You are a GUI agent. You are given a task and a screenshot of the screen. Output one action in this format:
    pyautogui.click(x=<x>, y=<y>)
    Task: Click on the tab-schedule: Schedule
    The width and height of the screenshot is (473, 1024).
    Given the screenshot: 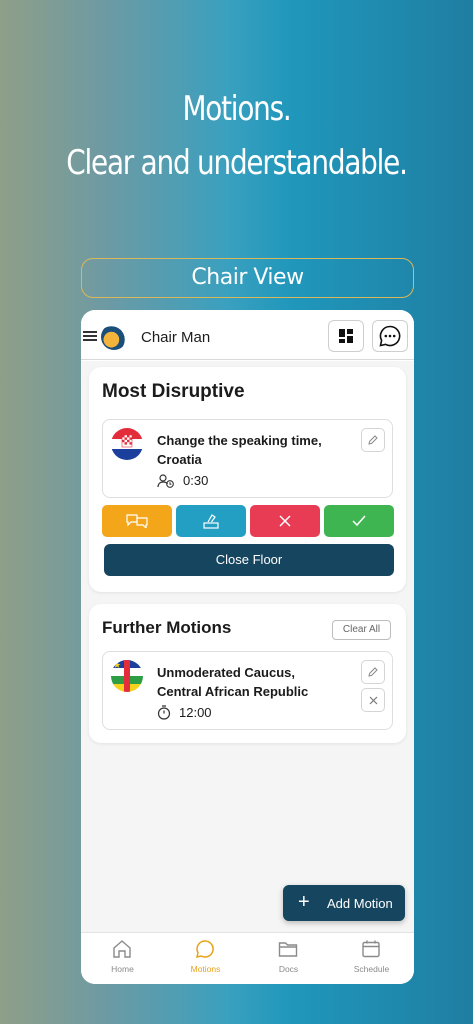 What is the action you would take?
    pyautogui.click(x=371, y=958)
    